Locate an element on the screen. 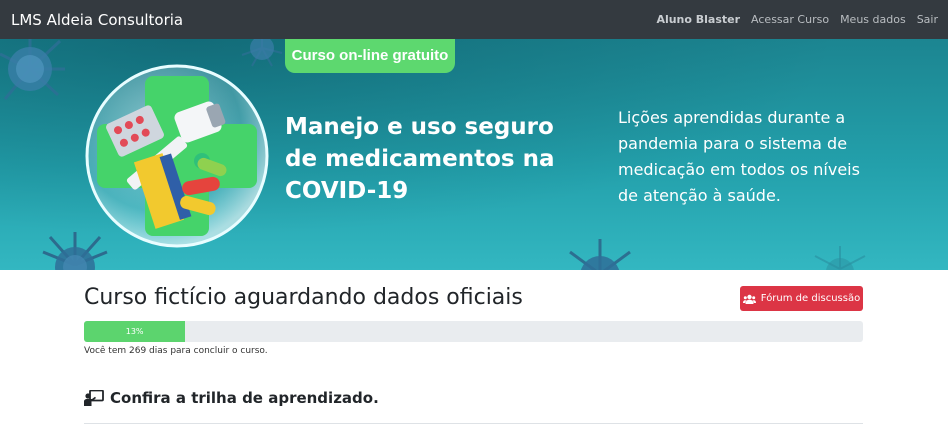 The image size is (948, 426). users-icon is located at coordinates (749, 299).